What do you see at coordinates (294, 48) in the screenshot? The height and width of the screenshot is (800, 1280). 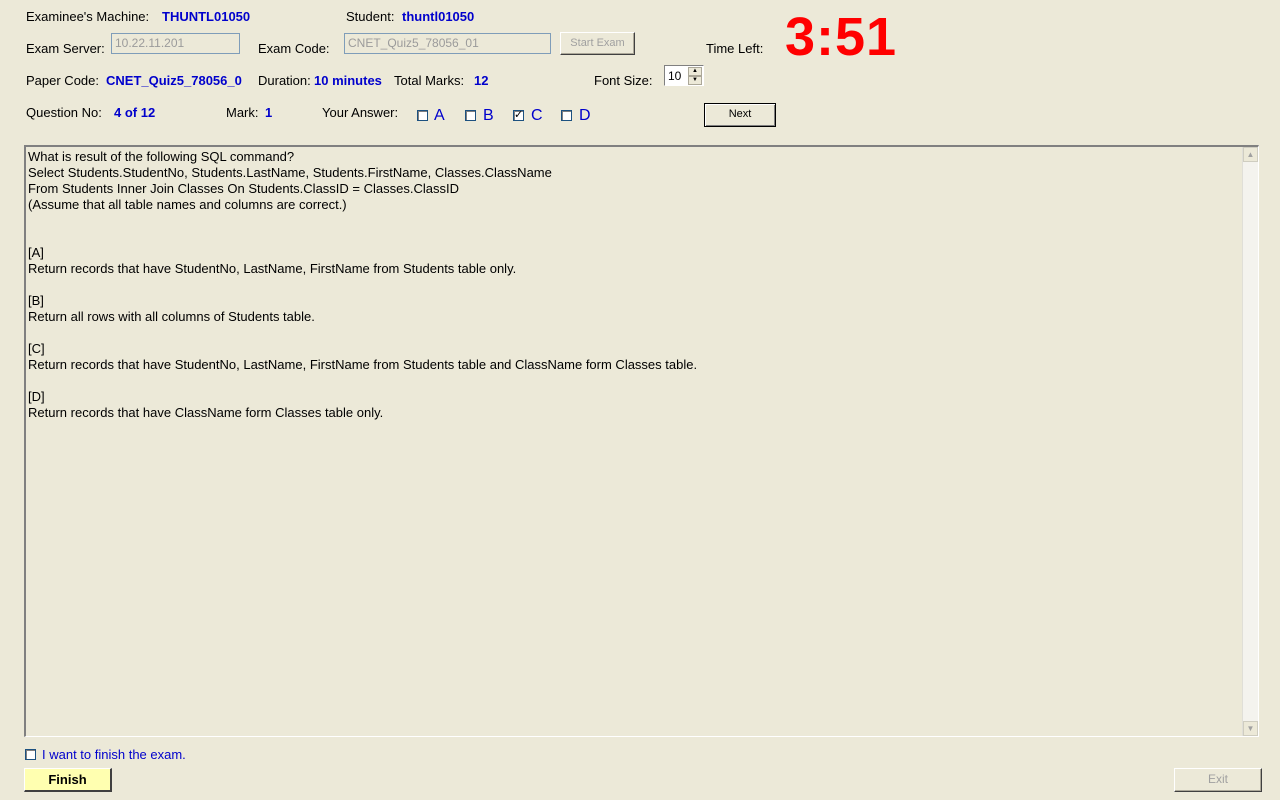 I see `exam-code-label: Exam Code:` at bounding box center [294, 48].